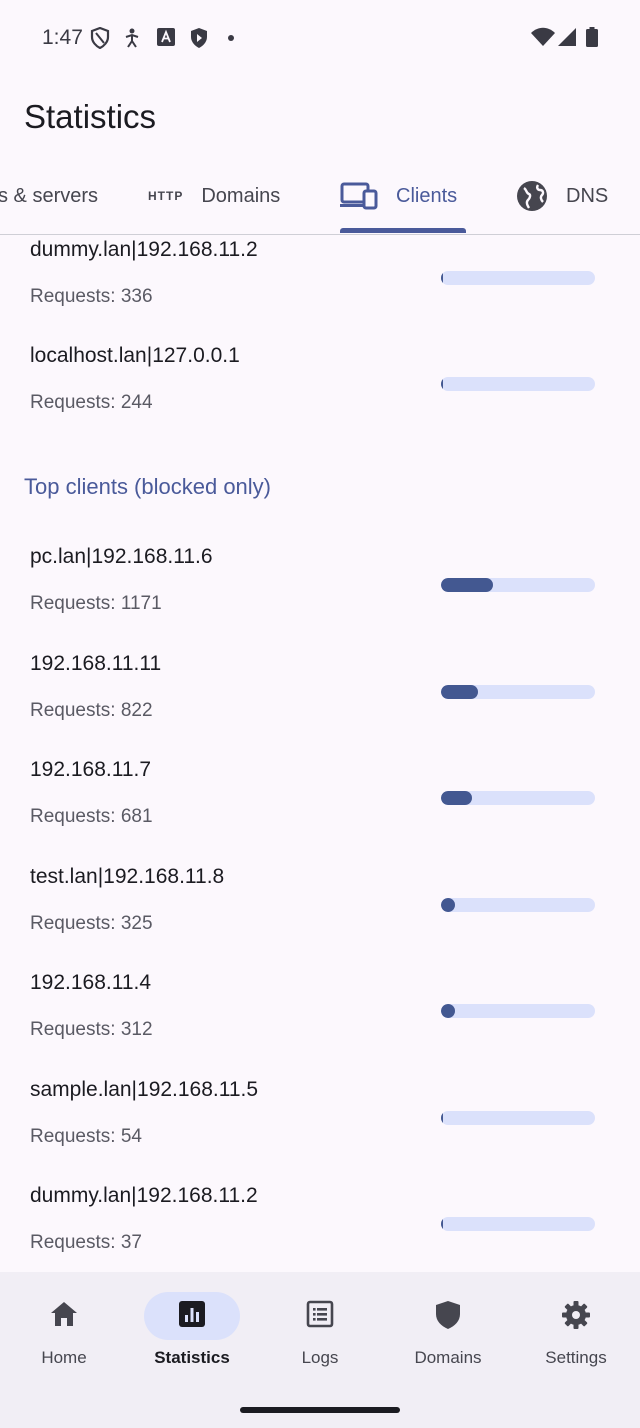 The width and height of the screenshot is (640, 1428). Describe the element at coordinates (192, 1357) in the screenshot. I see `nav-label: Statistics` at that location.